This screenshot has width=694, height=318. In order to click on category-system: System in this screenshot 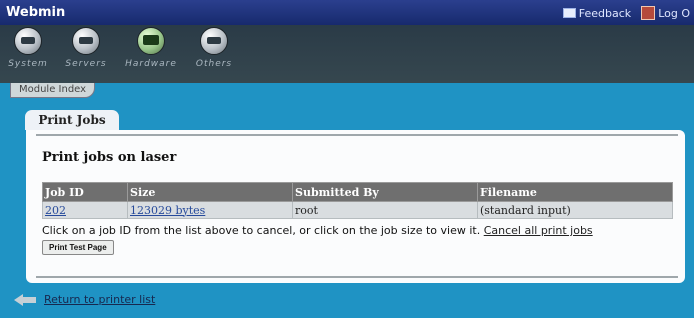, I will do `click(28, 48)`.